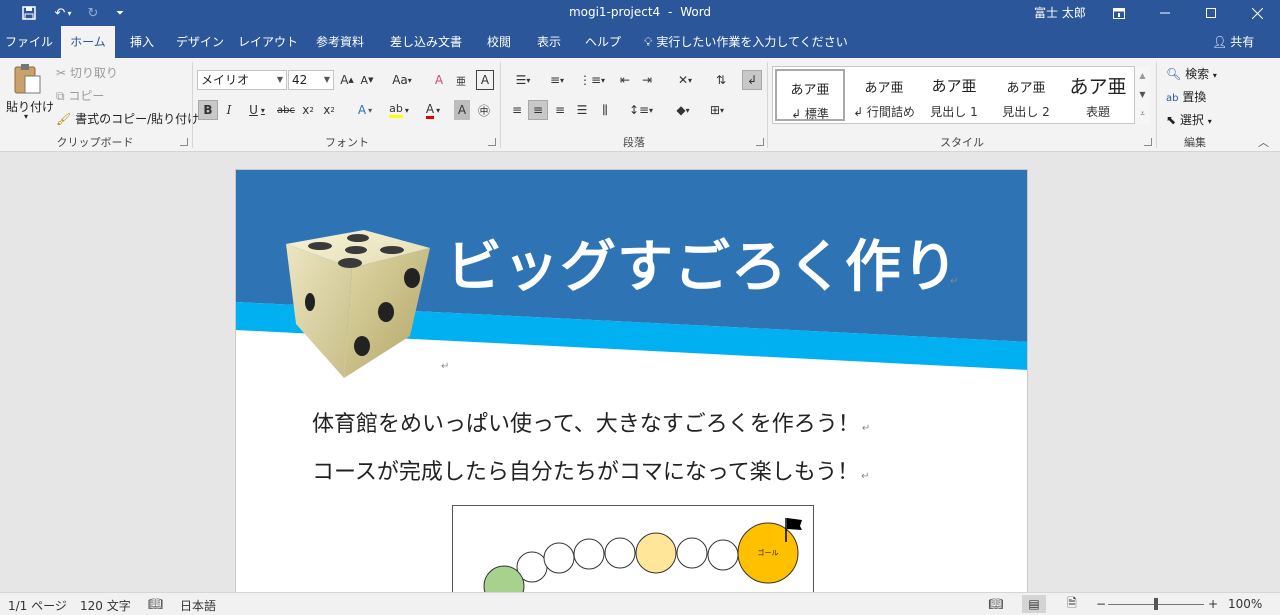 The width and height of the screenshot is (1280, 615). I want to click on align-right-icon: ≡, so click(560, 110).